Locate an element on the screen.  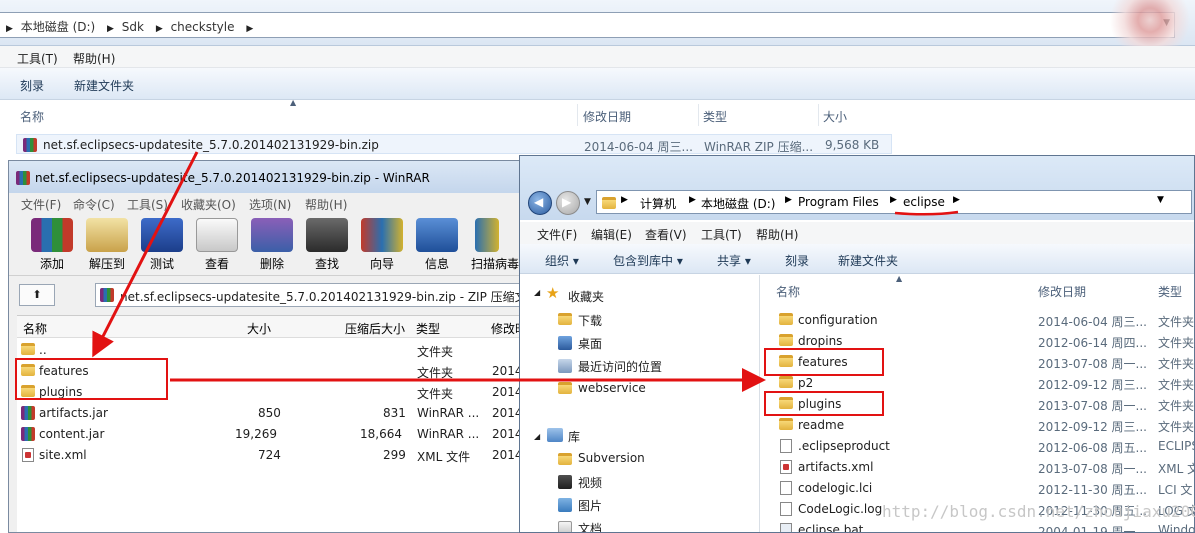
watermark-text: http://blog.csdn.net/zhoujiaxu2008 is located at coordinates (1038, 511).